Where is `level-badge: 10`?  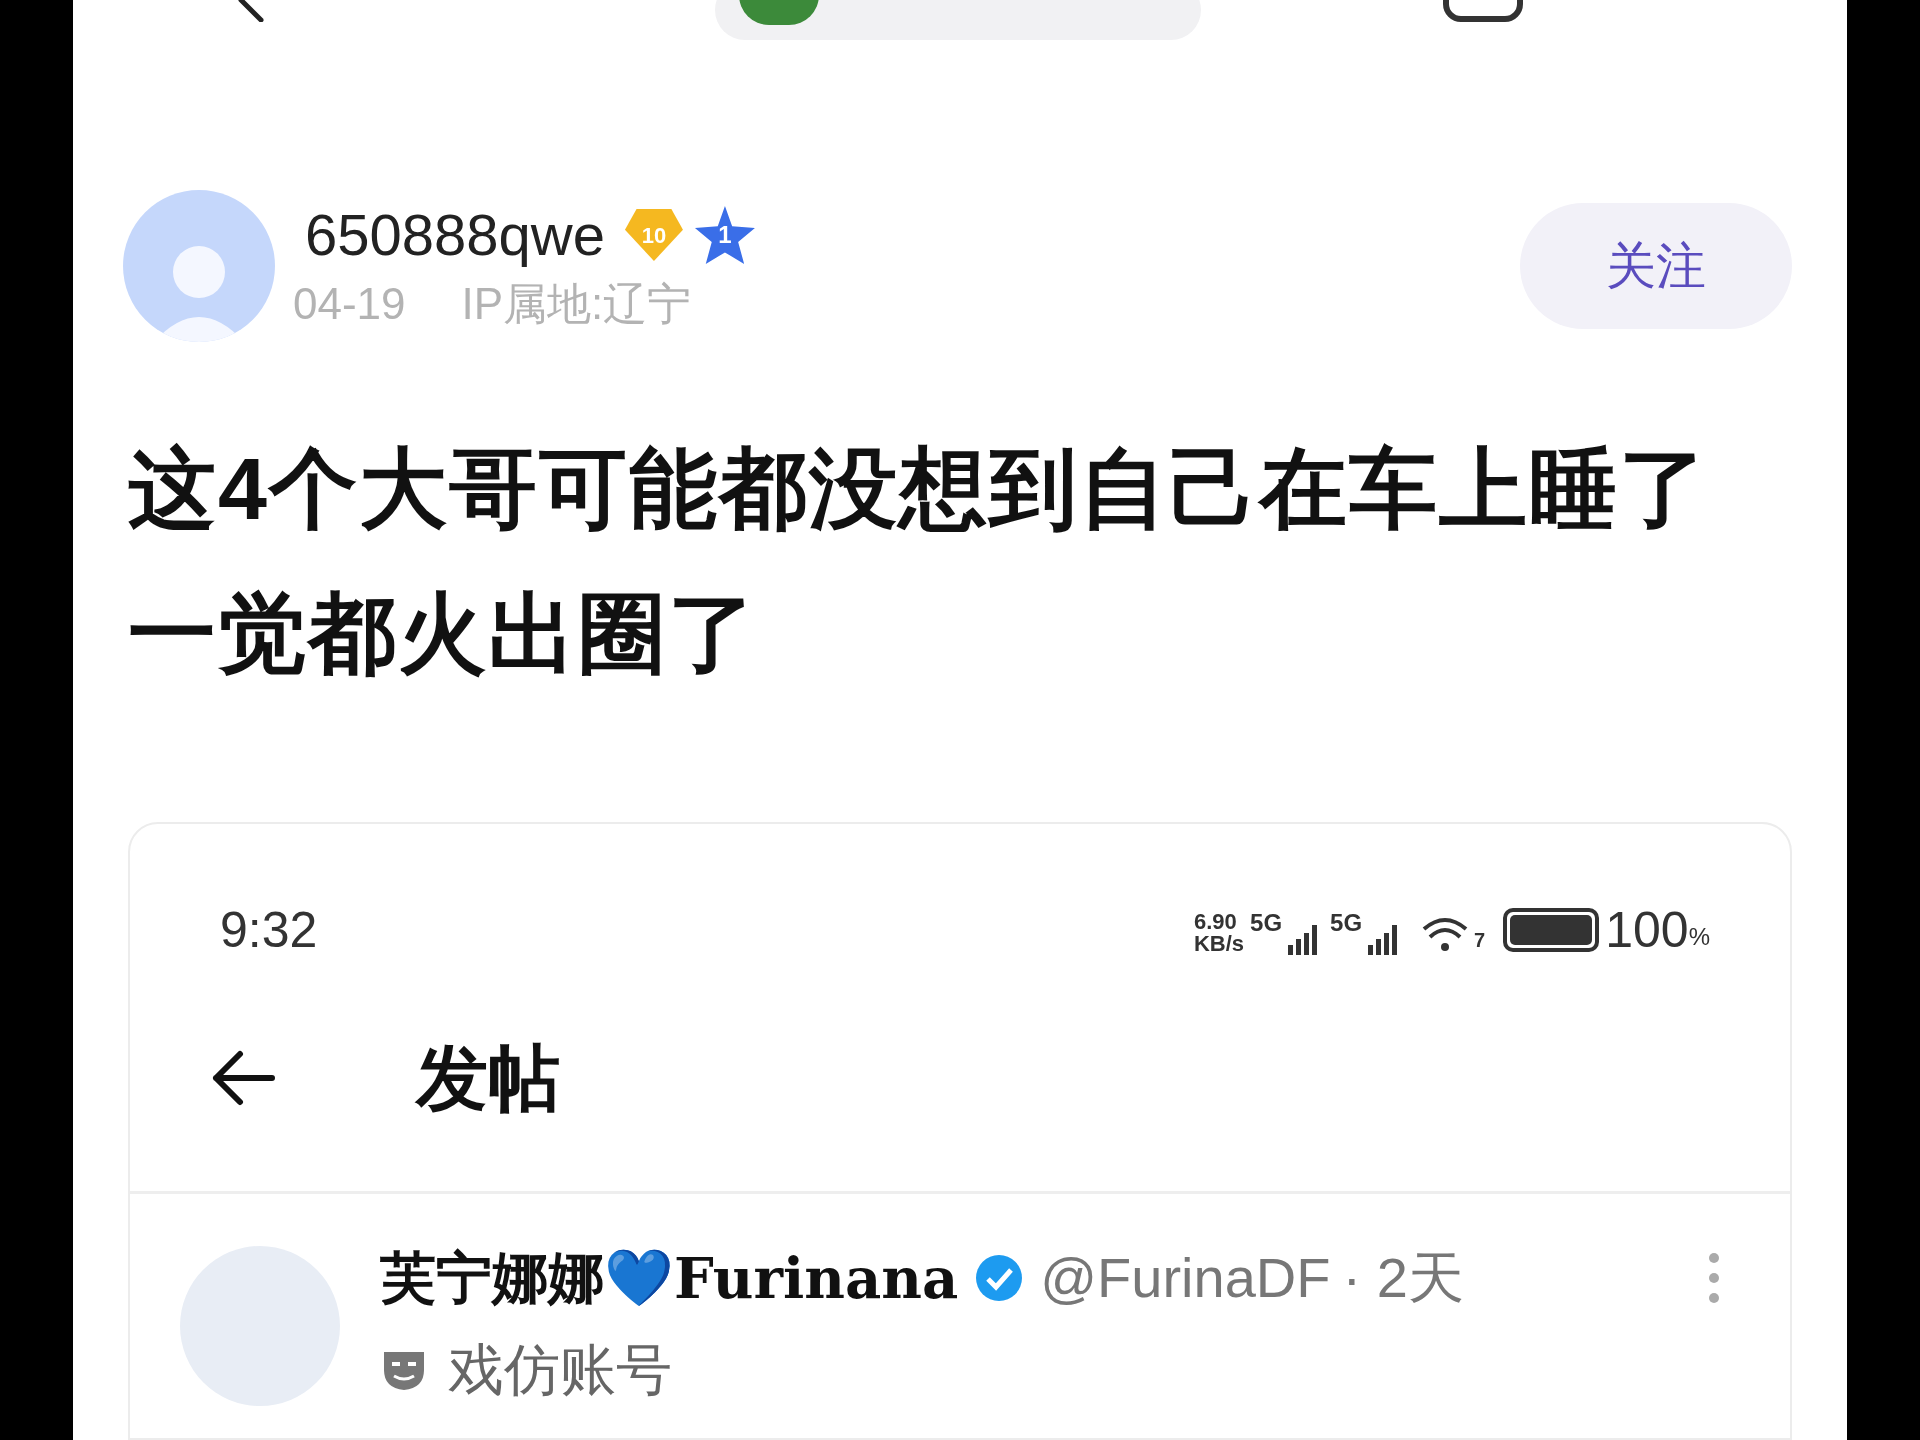 level-badge: 10 is located at coordinates (653, 235).